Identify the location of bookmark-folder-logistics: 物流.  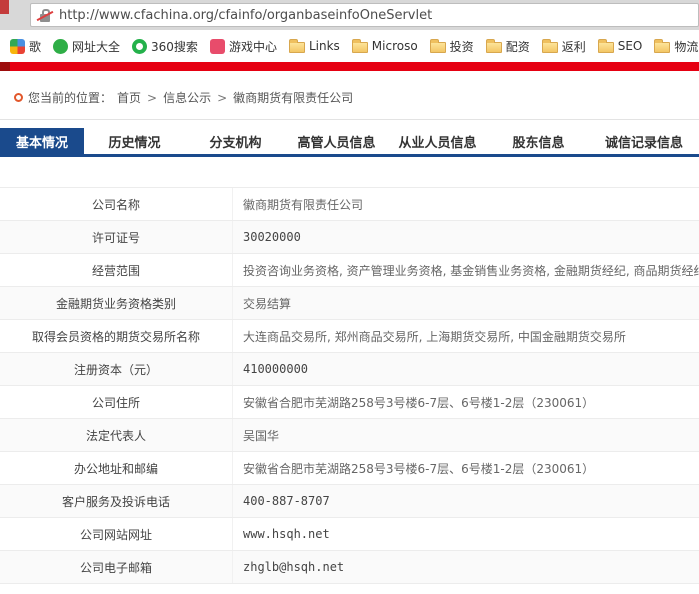
(674, 46).